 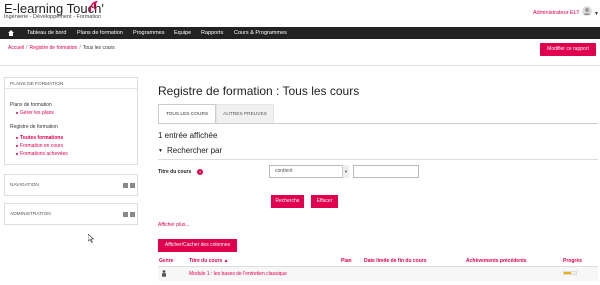 I want to click on nav-item-plans-de-formation: Plans de formation, so click(x=100, y=33).